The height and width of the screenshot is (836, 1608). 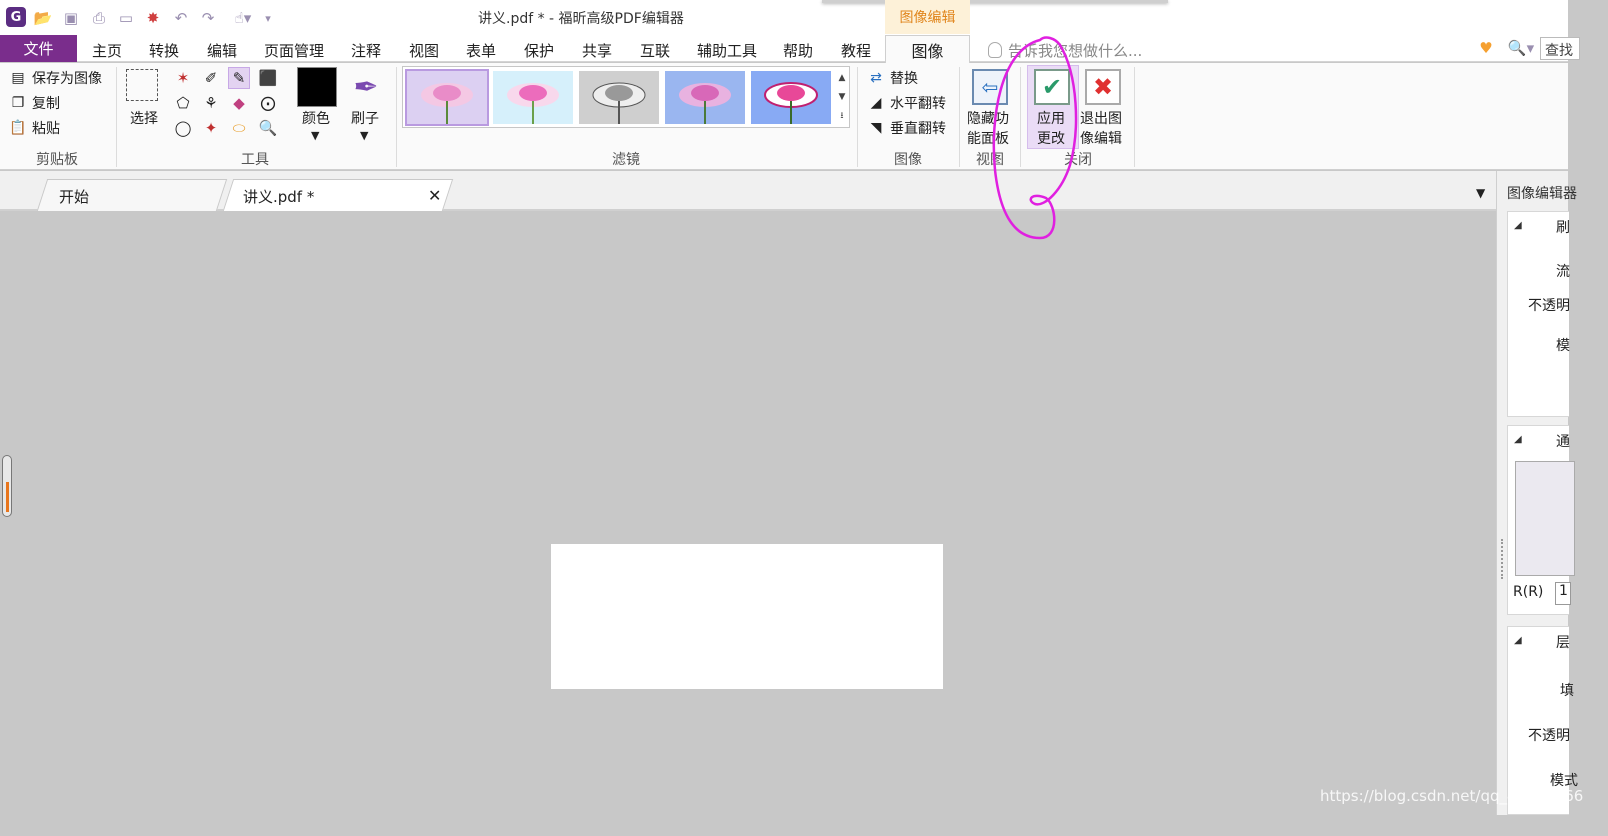 What do you see at coordinates (1051, 139) in the screenshot?
I see `apply-label-2: 更改` at bounding box center [1051, 139].